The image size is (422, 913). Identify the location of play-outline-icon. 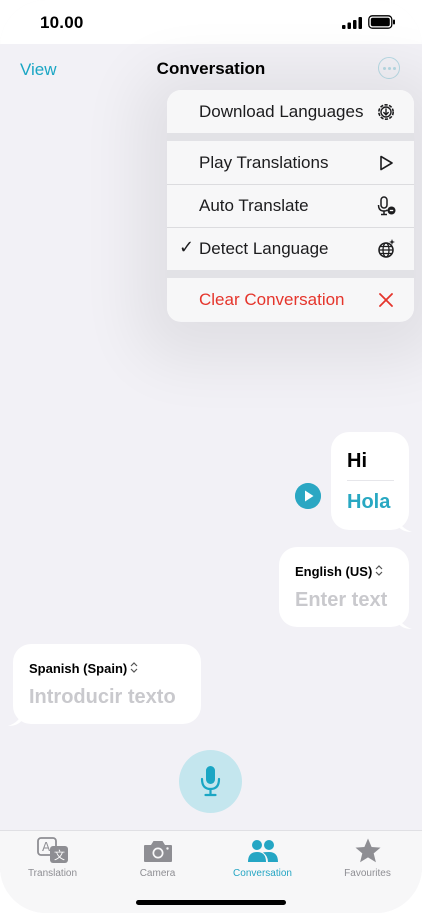
(386, 163).